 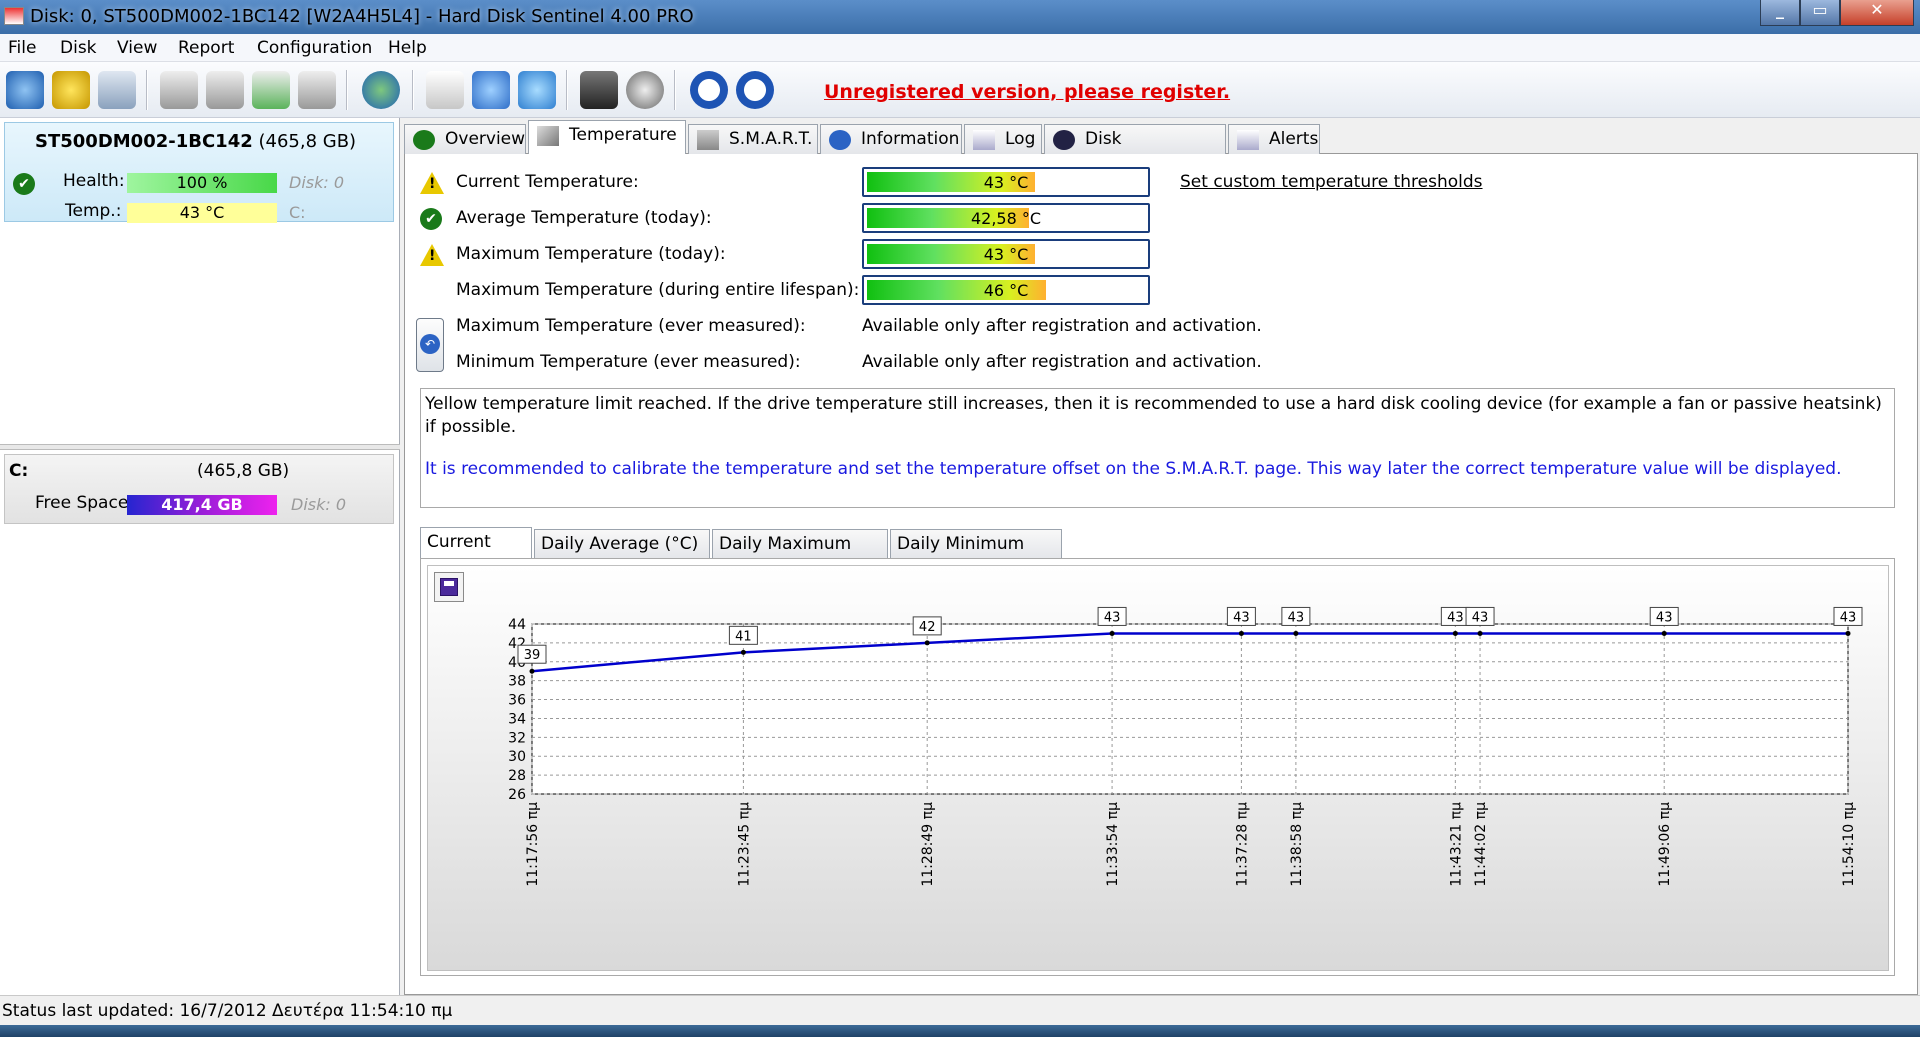 I want to click on help-icon, so click(x=709, y=90).